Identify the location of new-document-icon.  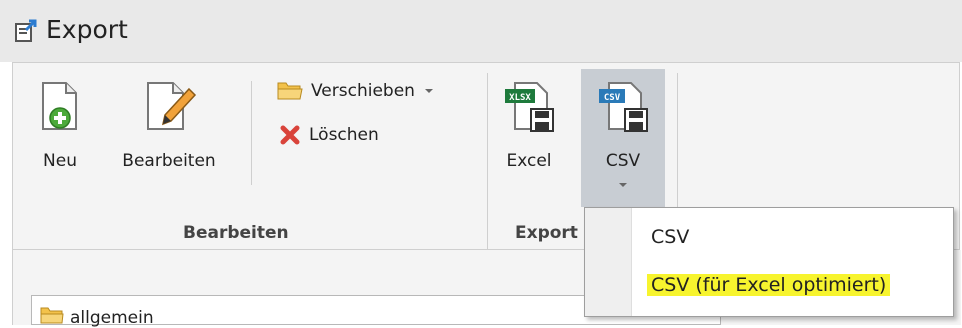
(59, 106).